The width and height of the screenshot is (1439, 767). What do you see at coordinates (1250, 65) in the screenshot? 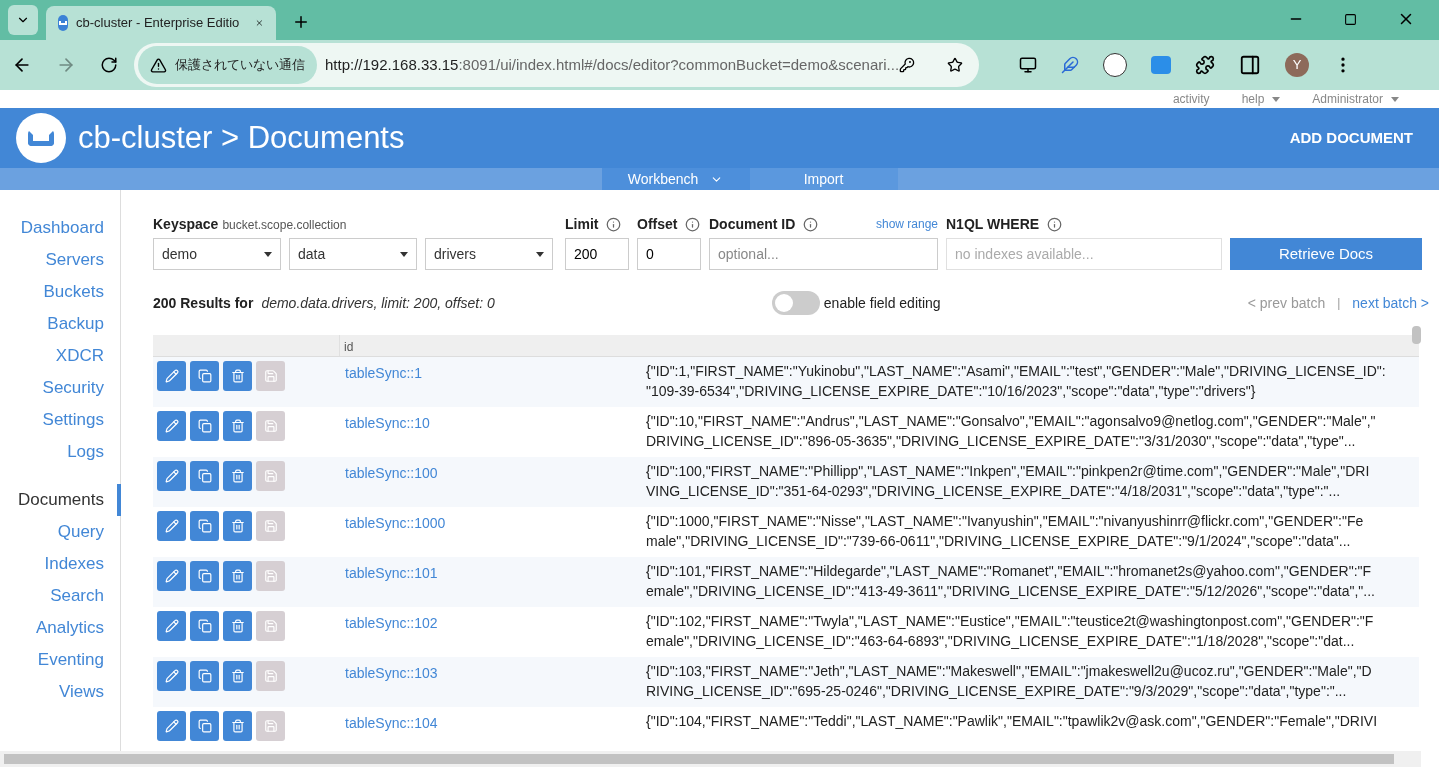
I see `side-panel-icon` at bounding box center [1250, 65].